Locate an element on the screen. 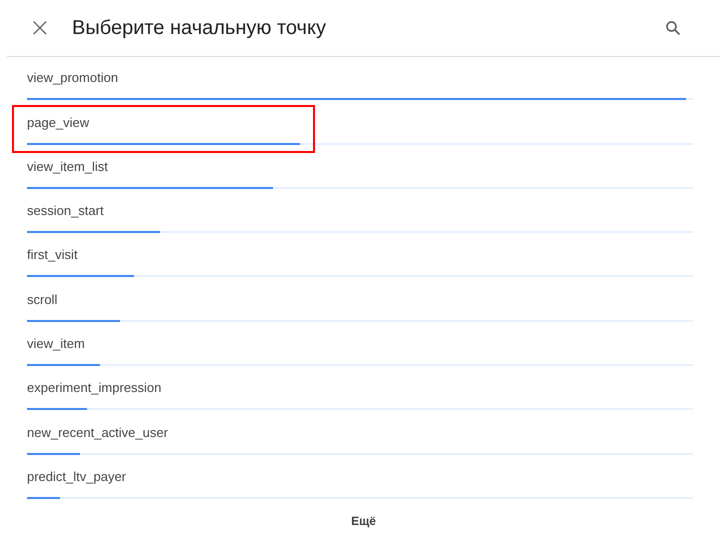 This screenshot has width=727, height=555. close-button: × is located at coordinates (38, 28).